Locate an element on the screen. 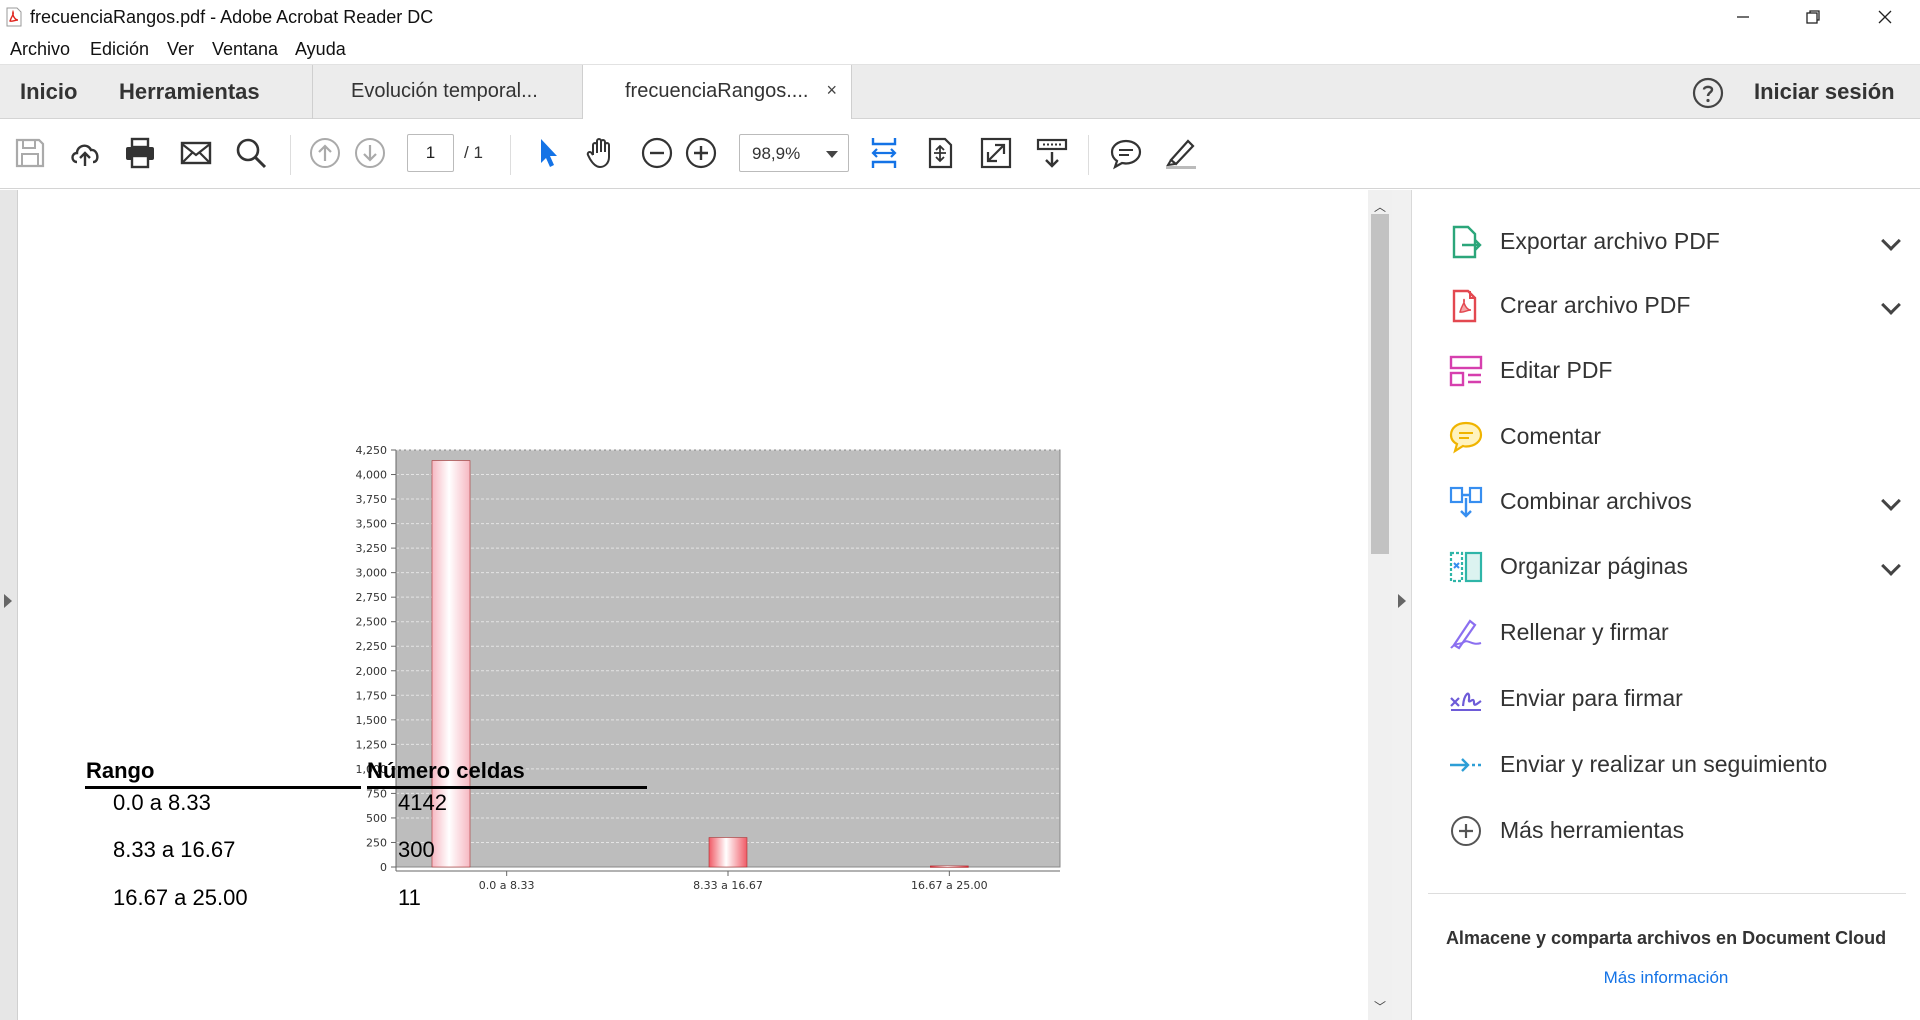 The image size is (1920, 1020). full-screen-button is located at coordinates (996, 153).